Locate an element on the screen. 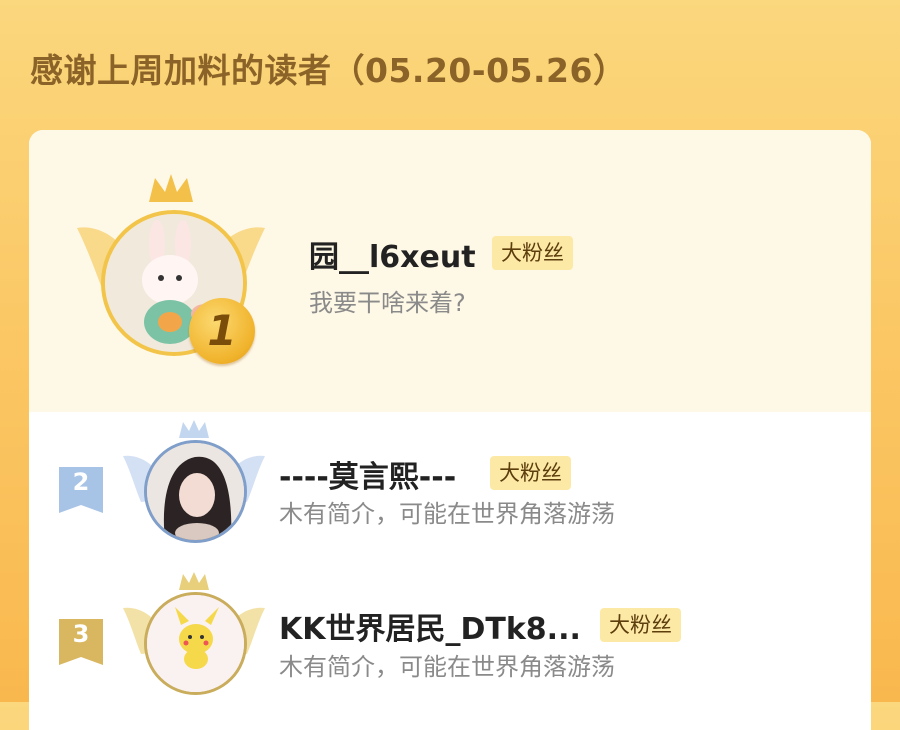  reader-name: 园__l6xeut is located at coordinates (392, 254).